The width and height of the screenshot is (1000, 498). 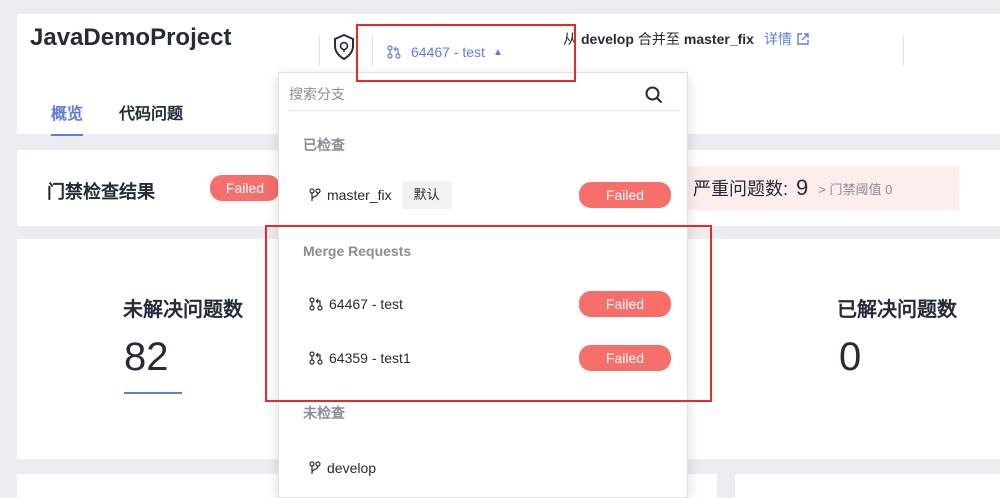 I want to click on to-word: 合并至, so click(x=658, y=39).